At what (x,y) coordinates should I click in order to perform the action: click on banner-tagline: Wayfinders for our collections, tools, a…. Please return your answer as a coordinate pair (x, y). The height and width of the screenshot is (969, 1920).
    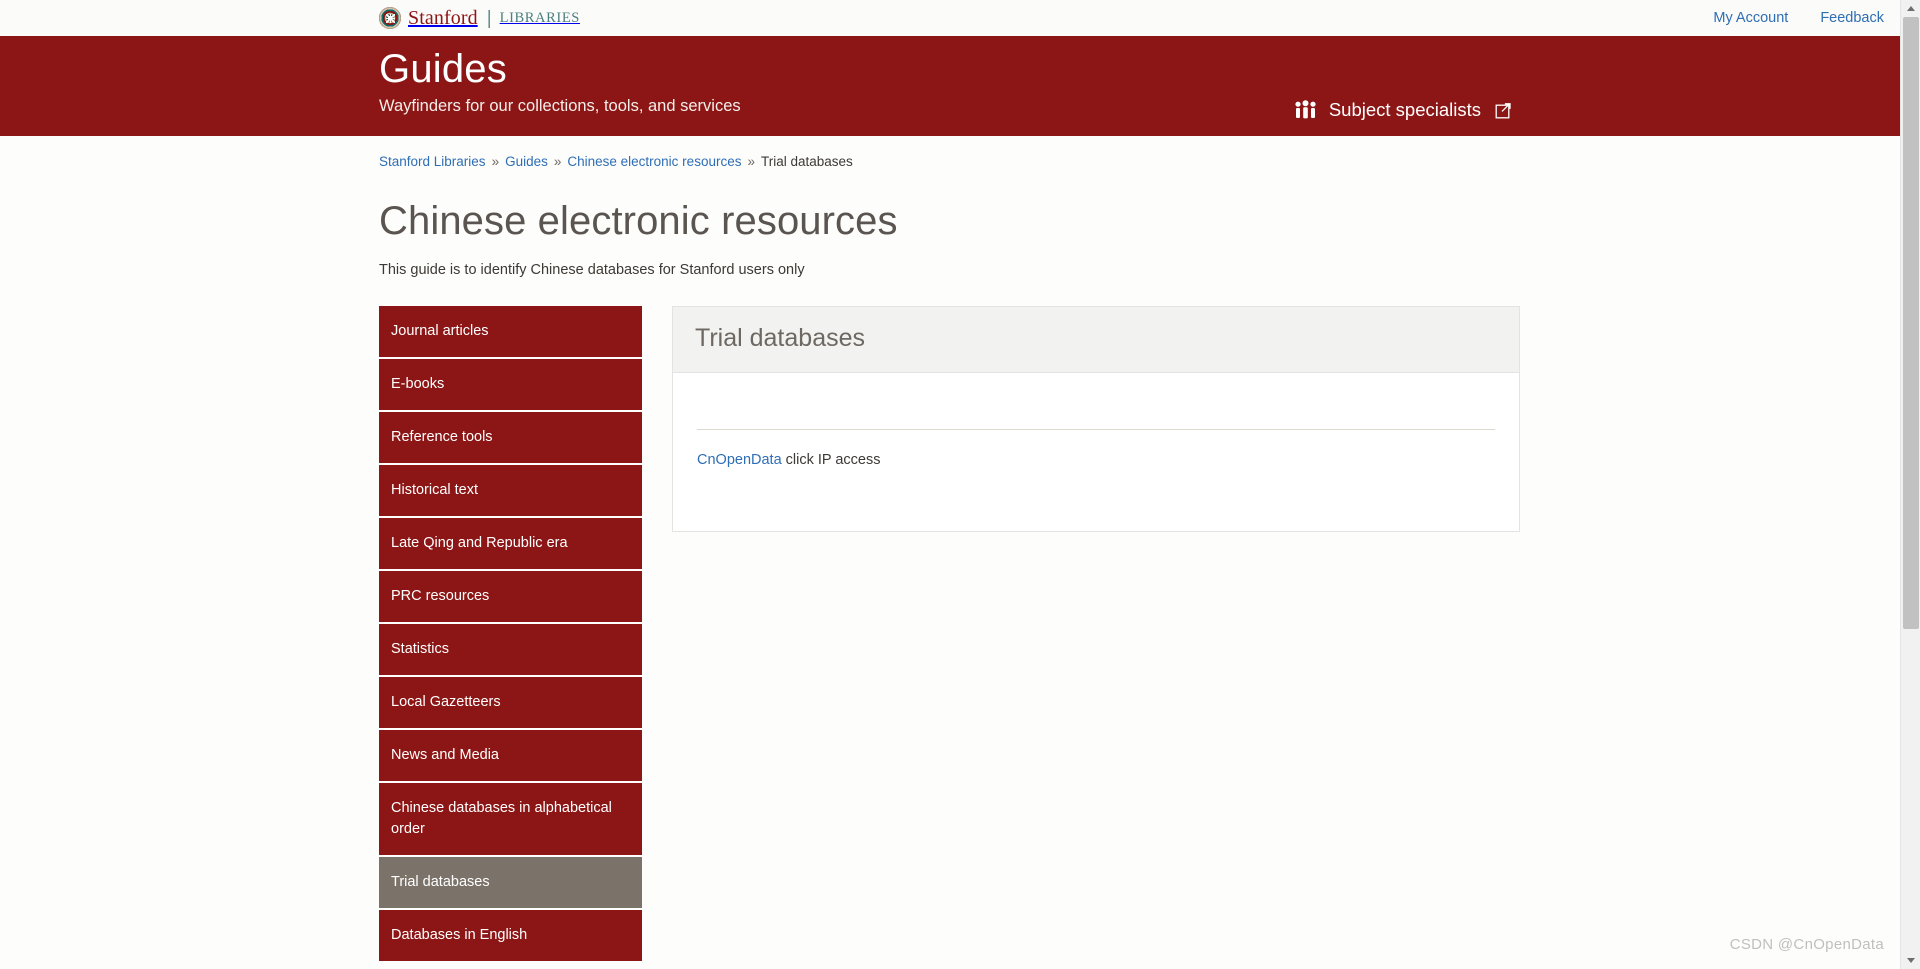
    Looking at the image, I should click on (560, 106).